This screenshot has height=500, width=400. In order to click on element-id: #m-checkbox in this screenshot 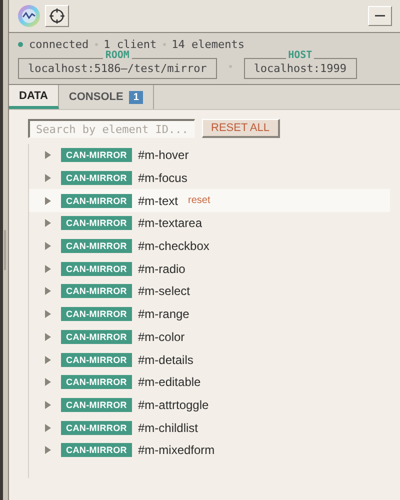, I will do `click(174, 246)`.